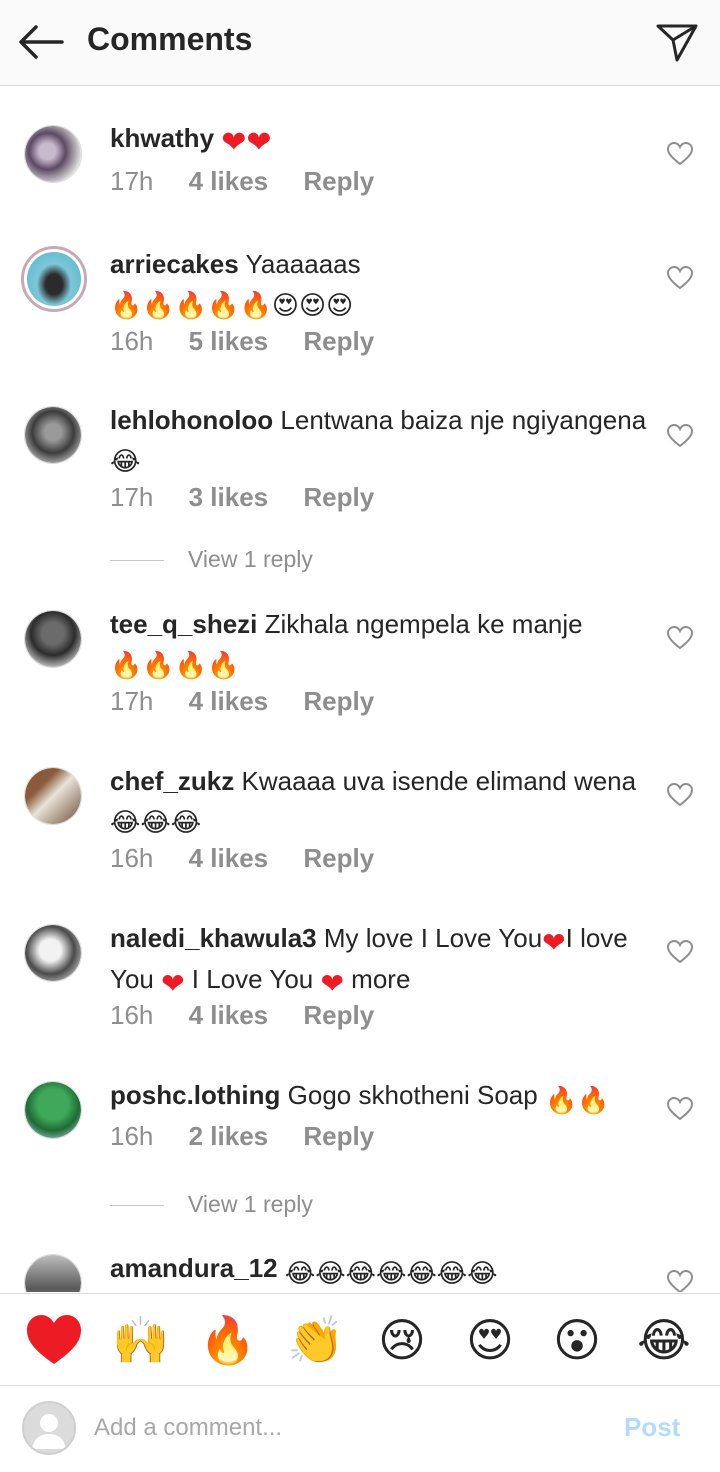 This screenshot has height=1472, width=720. What do you see at coordinates (183, 624) in the screenshot?
I see `comment-username: tee_q_shezi` at bounding box center [183, 624].